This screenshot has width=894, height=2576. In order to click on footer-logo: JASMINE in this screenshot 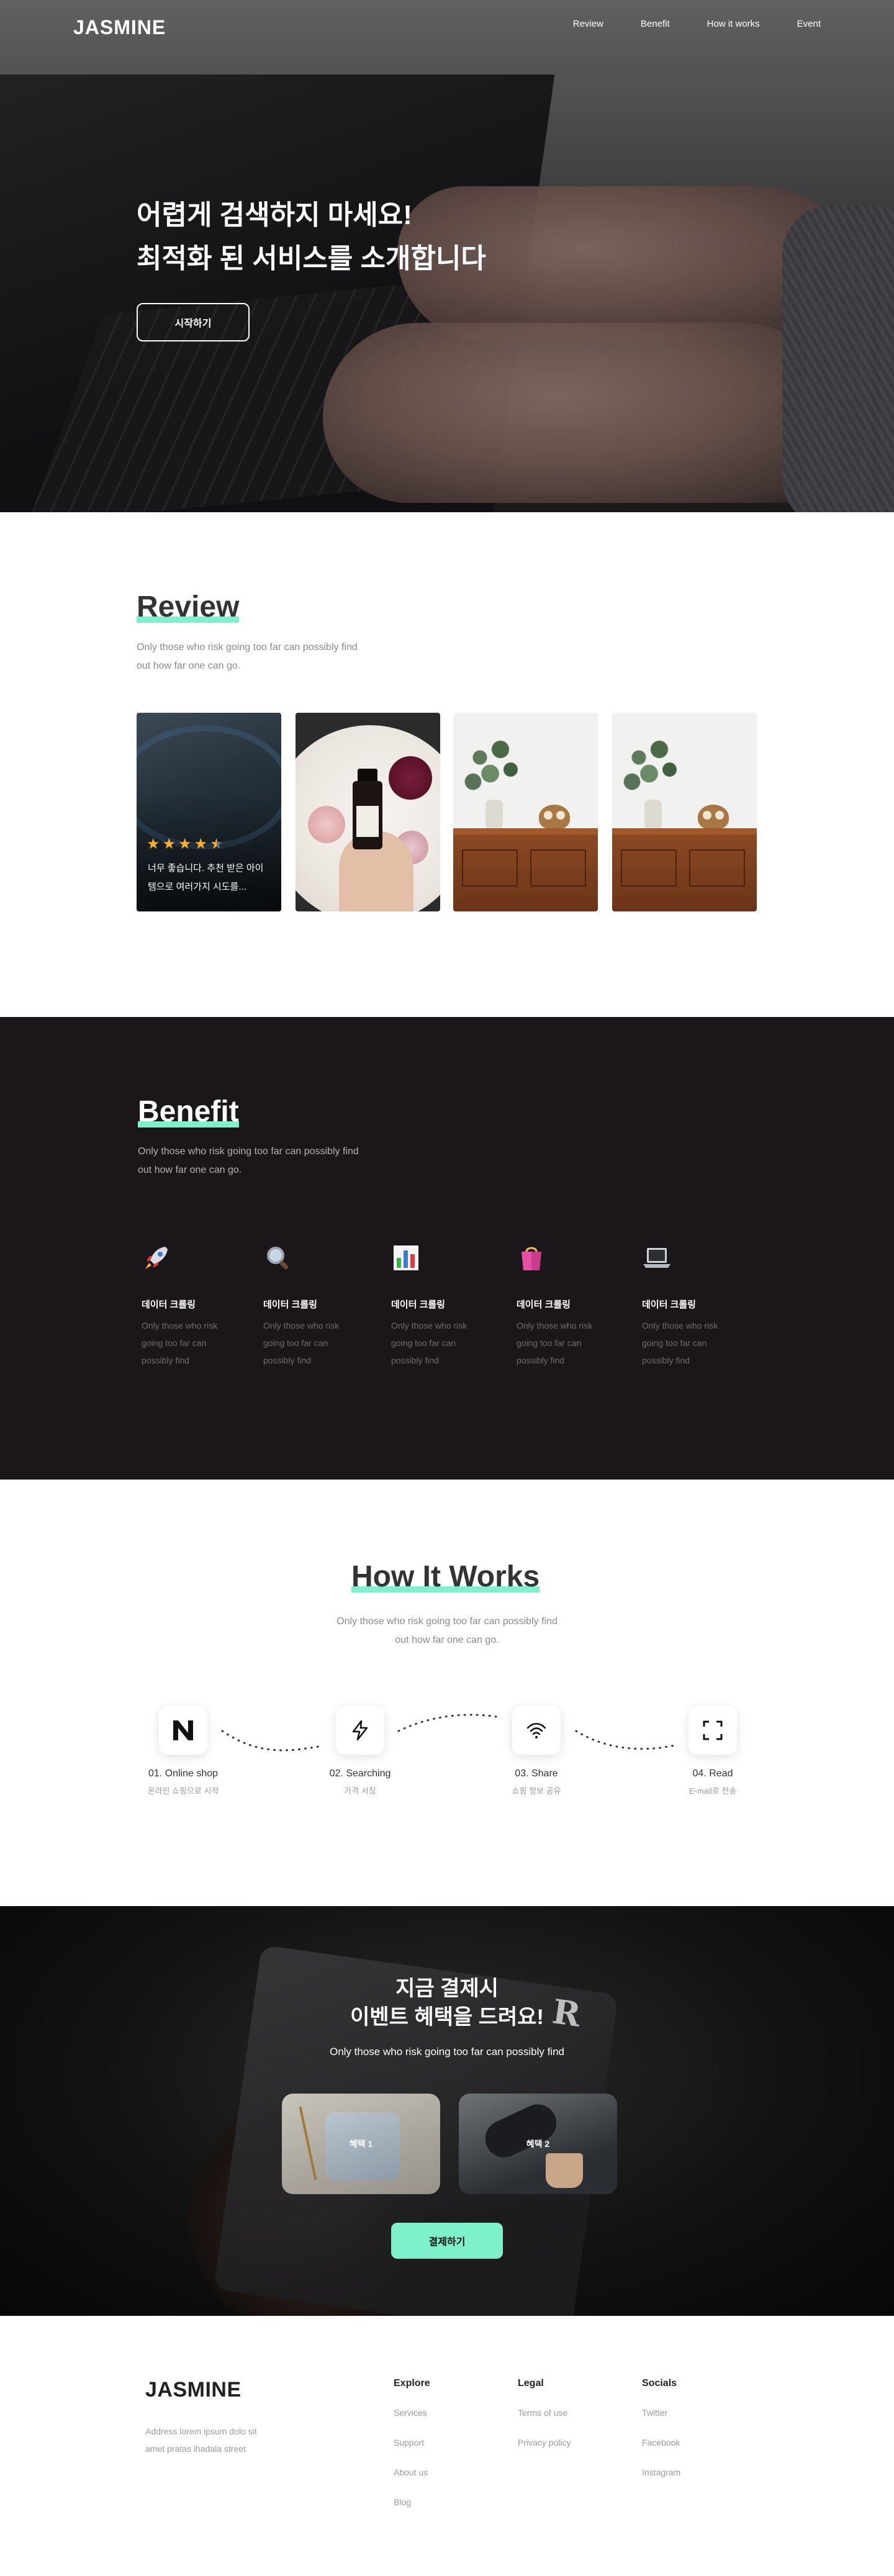, I will do `click(193, 2390)`.